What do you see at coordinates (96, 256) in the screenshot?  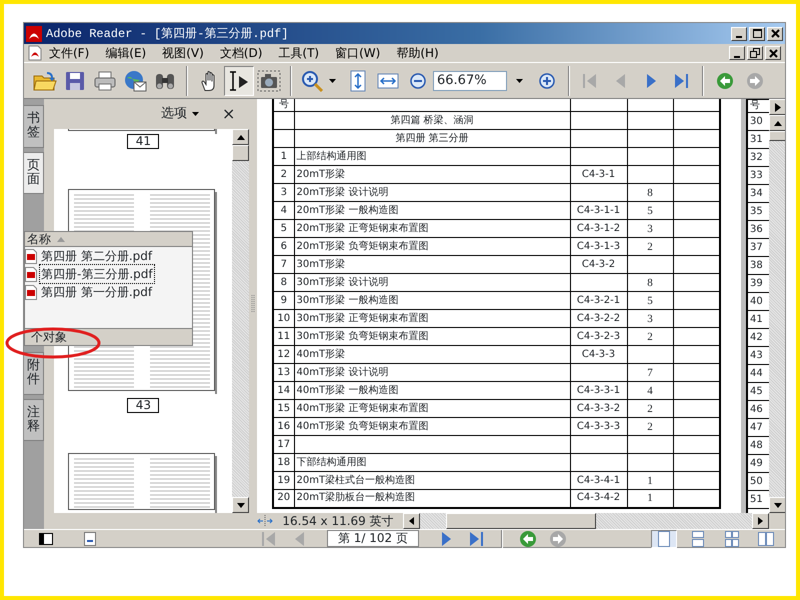 I see `file-name: 第四册 第二分册.pdf` at bounding box center [96, 256].